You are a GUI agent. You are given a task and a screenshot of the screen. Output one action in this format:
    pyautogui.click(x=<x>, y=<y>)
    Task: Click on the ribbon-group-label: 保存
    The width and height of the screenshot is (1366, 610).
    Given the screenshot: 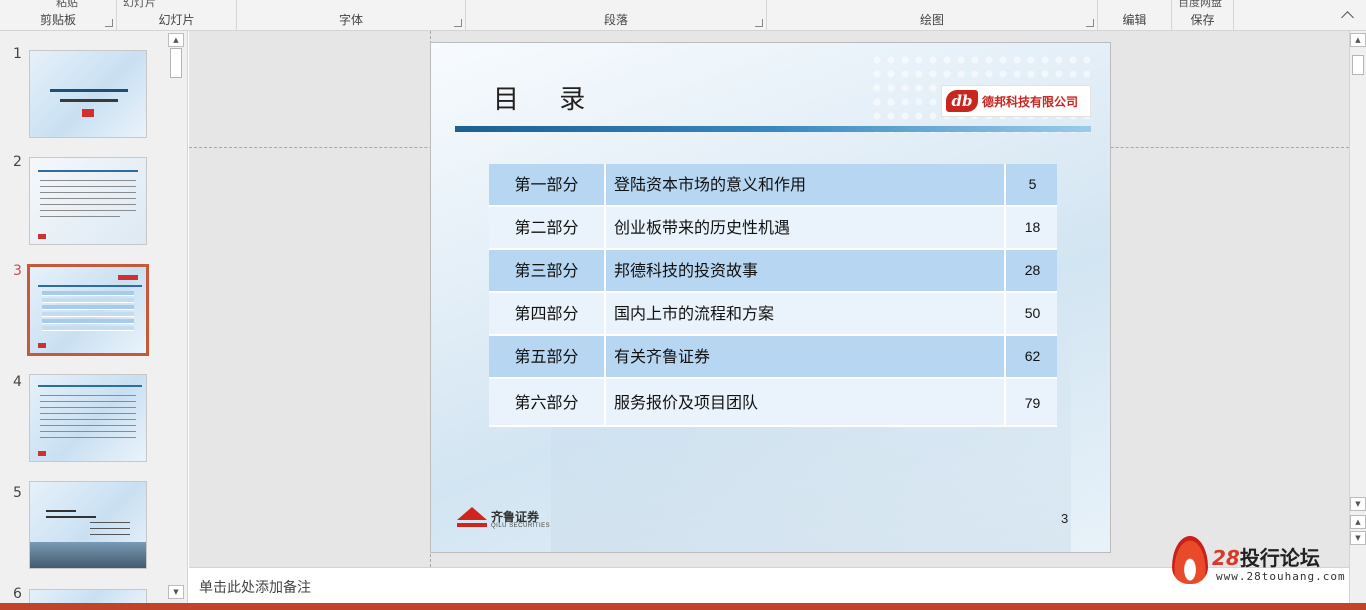 What is the action you would take?
    pyautogui.click(x=1202, y=20)
    